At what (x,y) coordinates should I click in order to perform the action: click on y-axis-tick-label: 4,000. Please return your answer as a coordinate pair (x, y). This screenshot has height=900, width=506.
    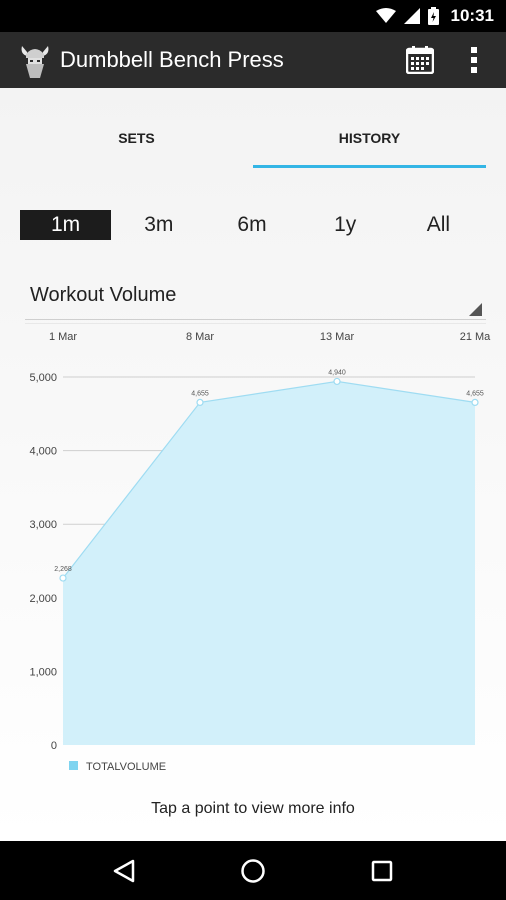
    Looking at the image, I should click on (43, 452).